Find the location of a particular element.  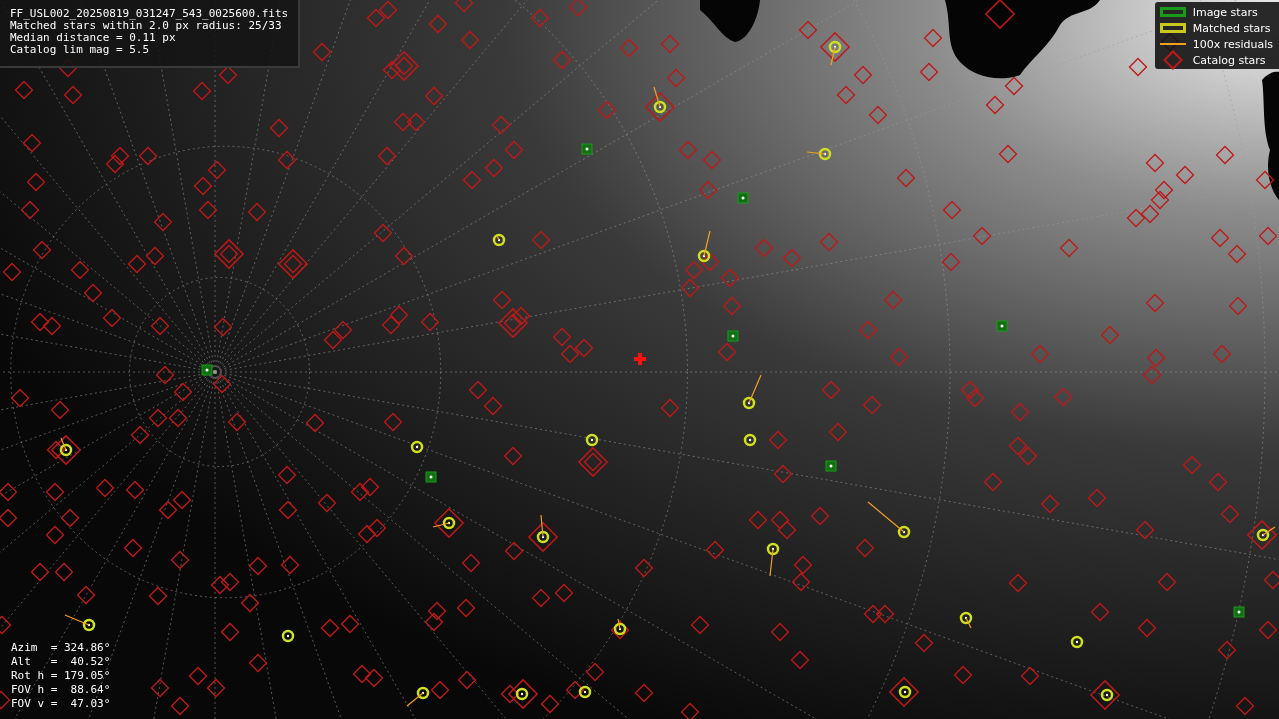

pointing-text: Rot h = 179.05° is located at coordinates (61, 676).